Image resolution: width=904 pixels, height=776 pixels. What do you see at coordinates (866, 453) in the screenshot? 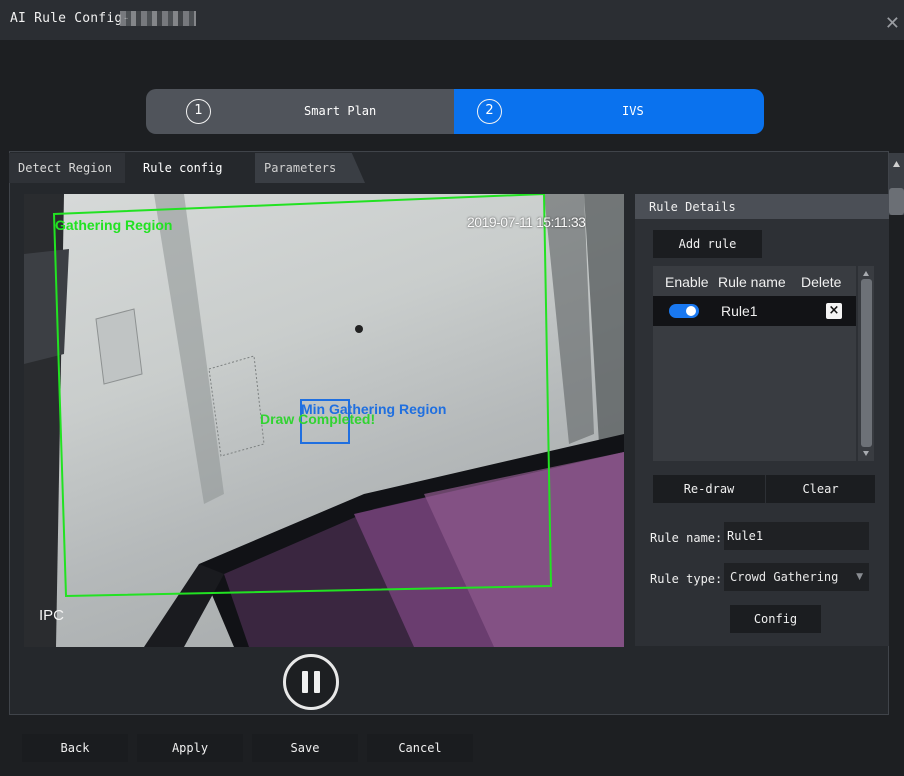
I see `scroll-down-icon` at bounding box center [866, 453].